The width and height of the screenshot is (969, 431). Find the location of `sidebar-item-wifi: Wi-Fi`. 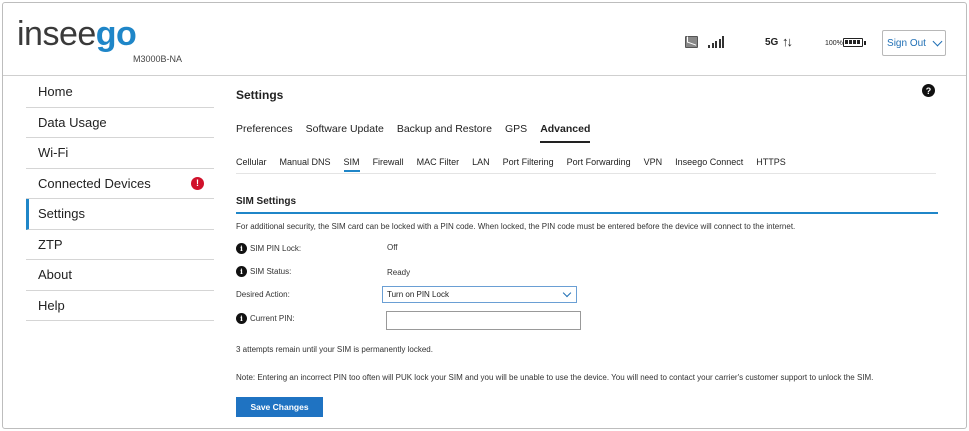

sidebar-item-wifi: Wi-Fi is located at coordinates (120, 153).